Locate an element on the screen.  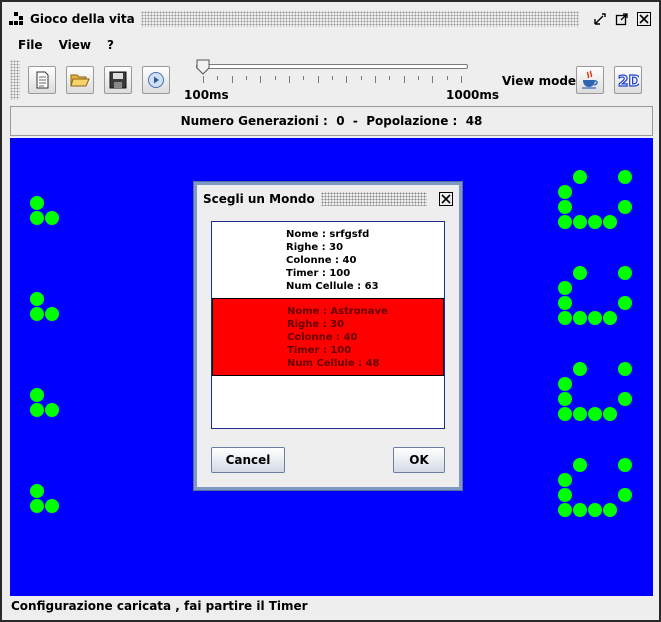
toolbar-grip is located at coordinates (15, 80).